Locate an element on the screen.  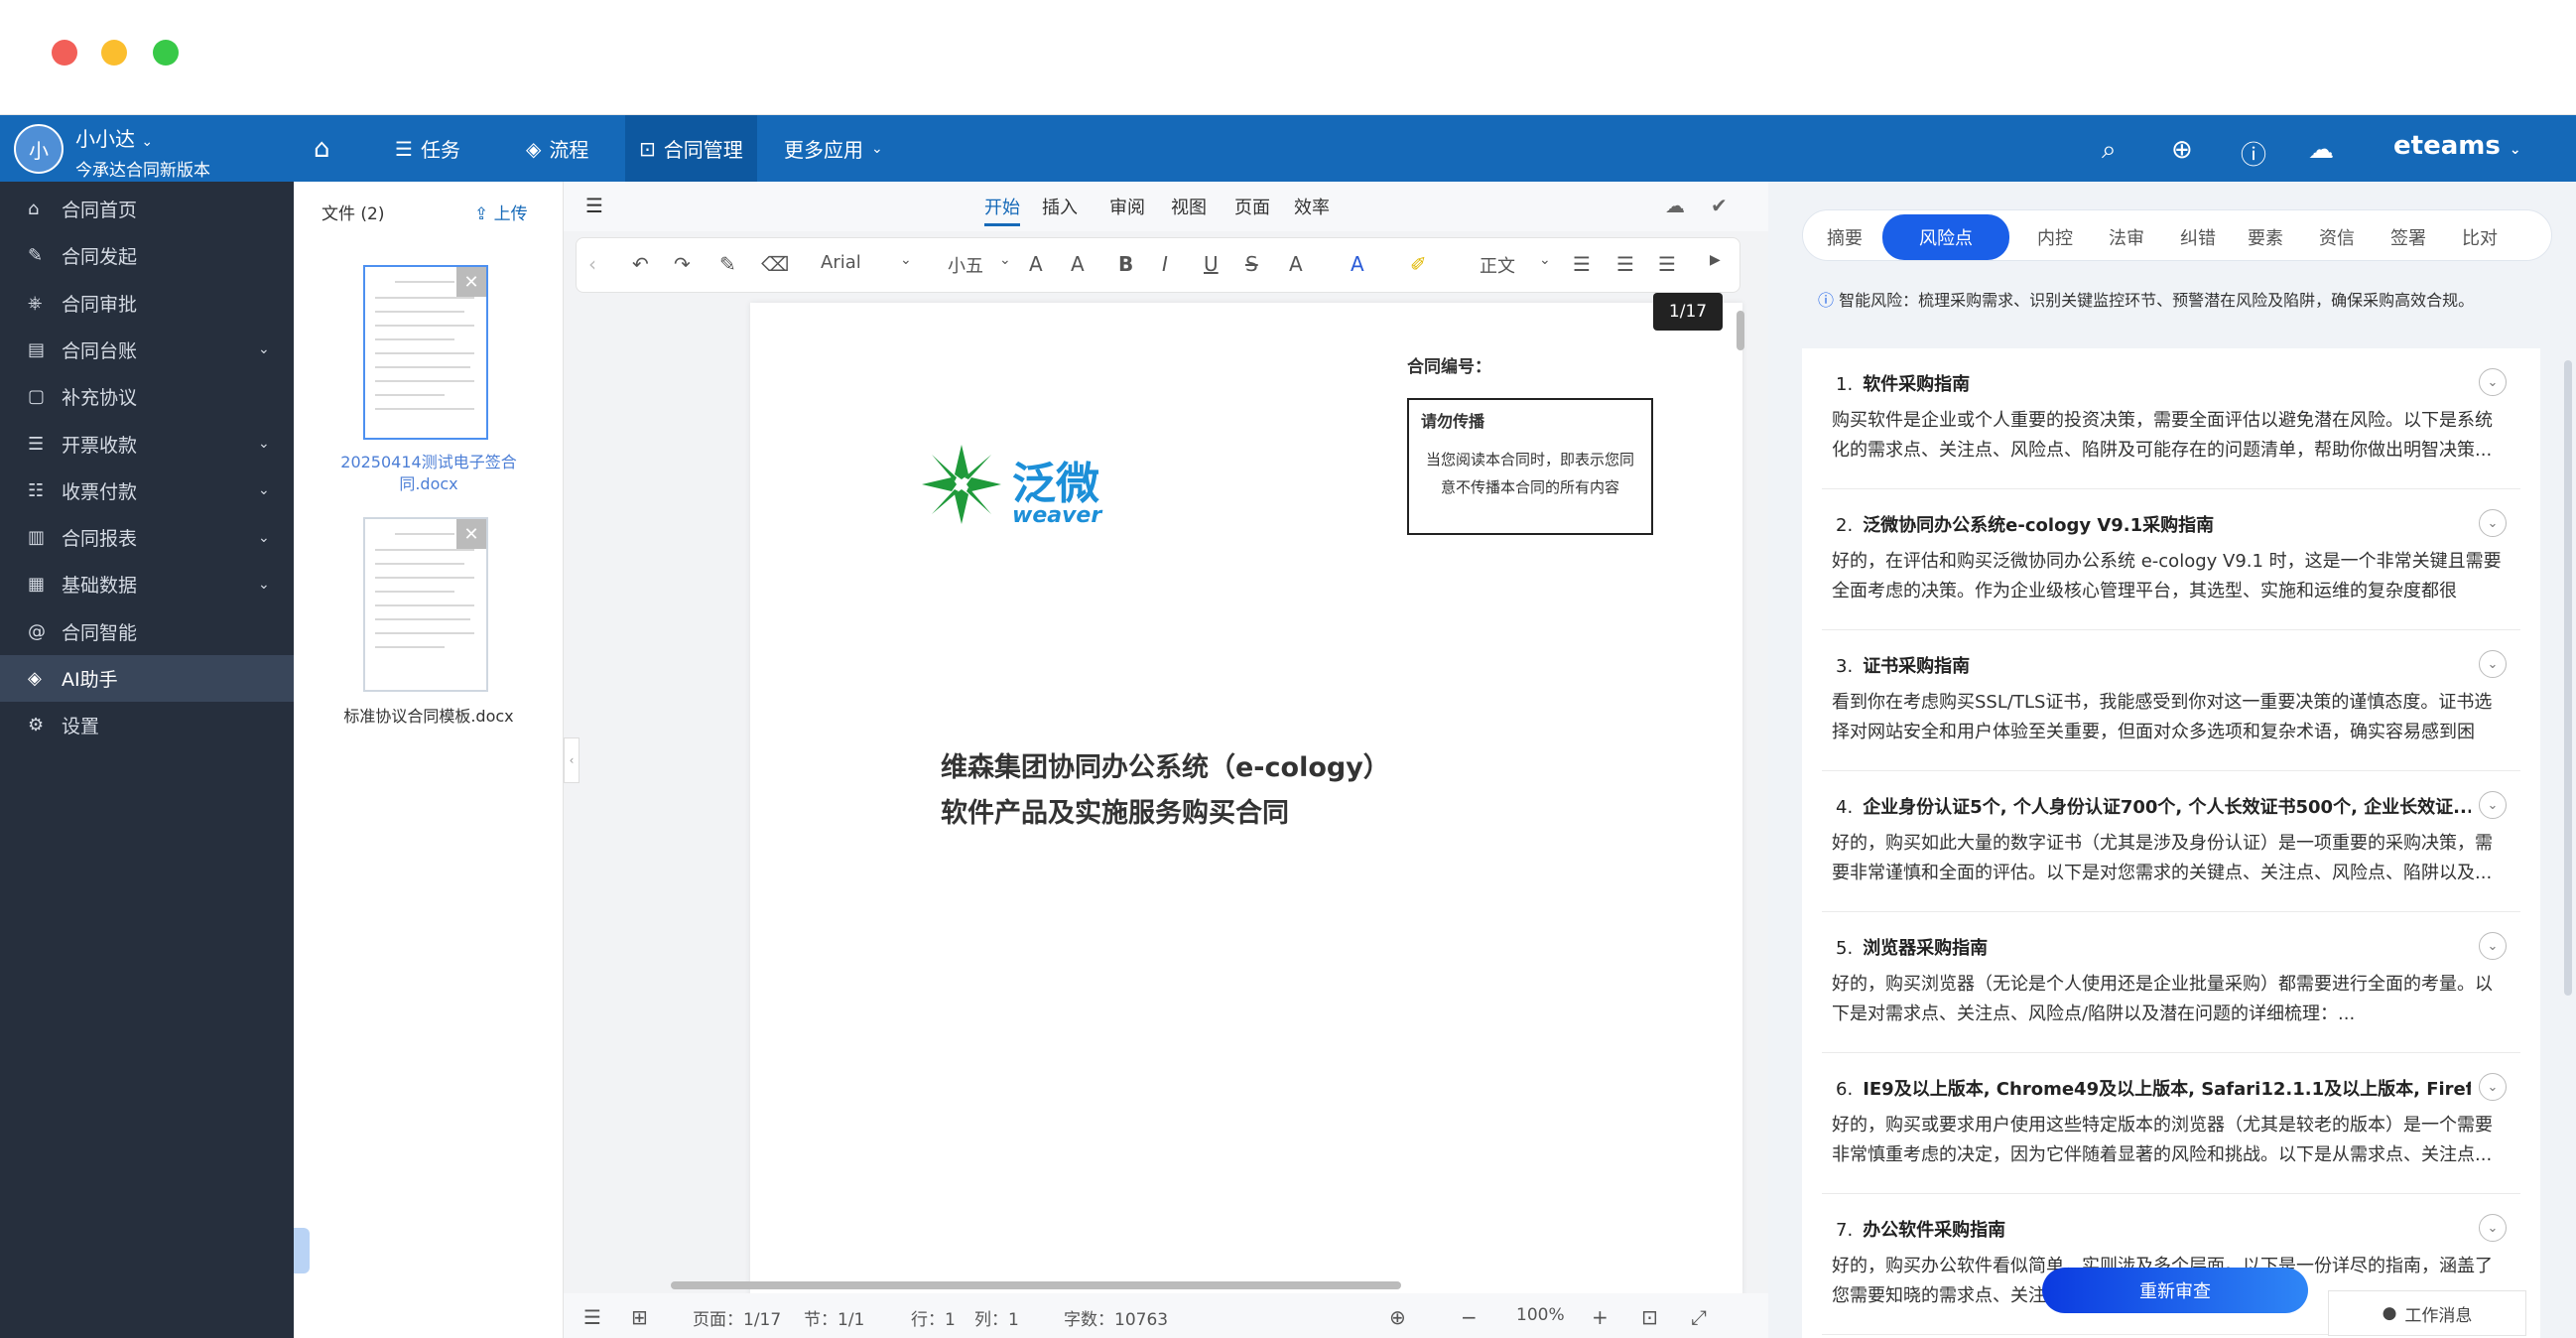
help-icon: ⓘ is located at coordinates (2253, 153).